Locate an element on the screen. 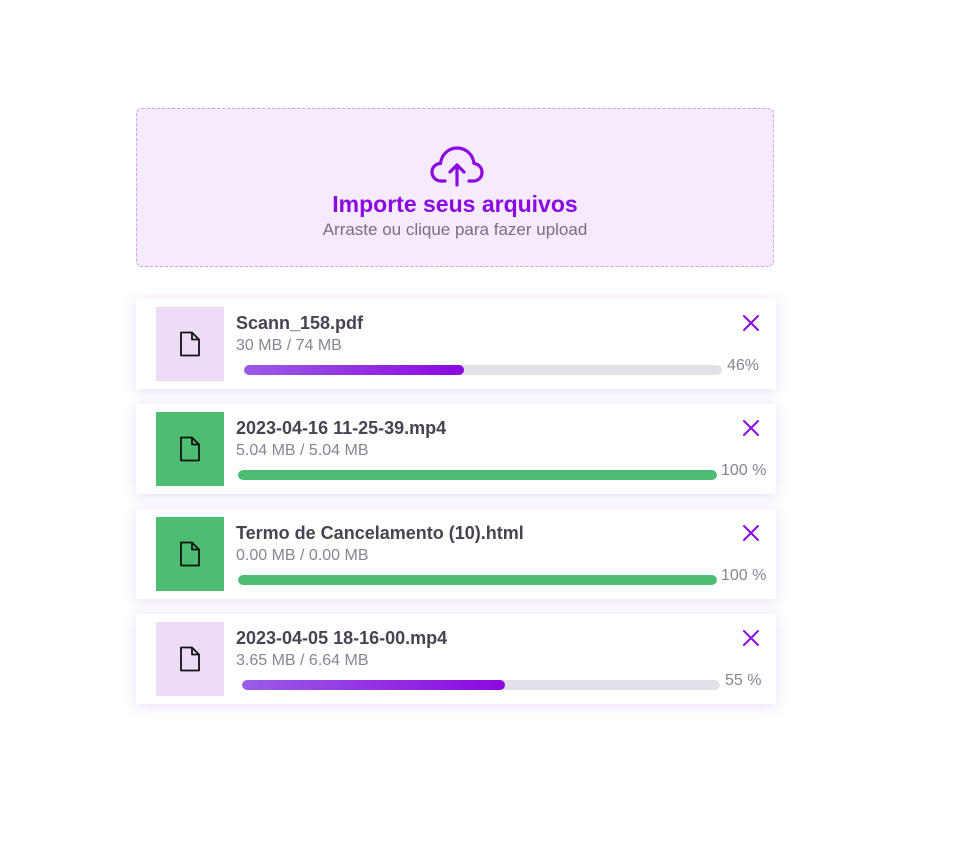  file-name: Termo de Cancelamento (10).html is located at coordinates (380, 533).